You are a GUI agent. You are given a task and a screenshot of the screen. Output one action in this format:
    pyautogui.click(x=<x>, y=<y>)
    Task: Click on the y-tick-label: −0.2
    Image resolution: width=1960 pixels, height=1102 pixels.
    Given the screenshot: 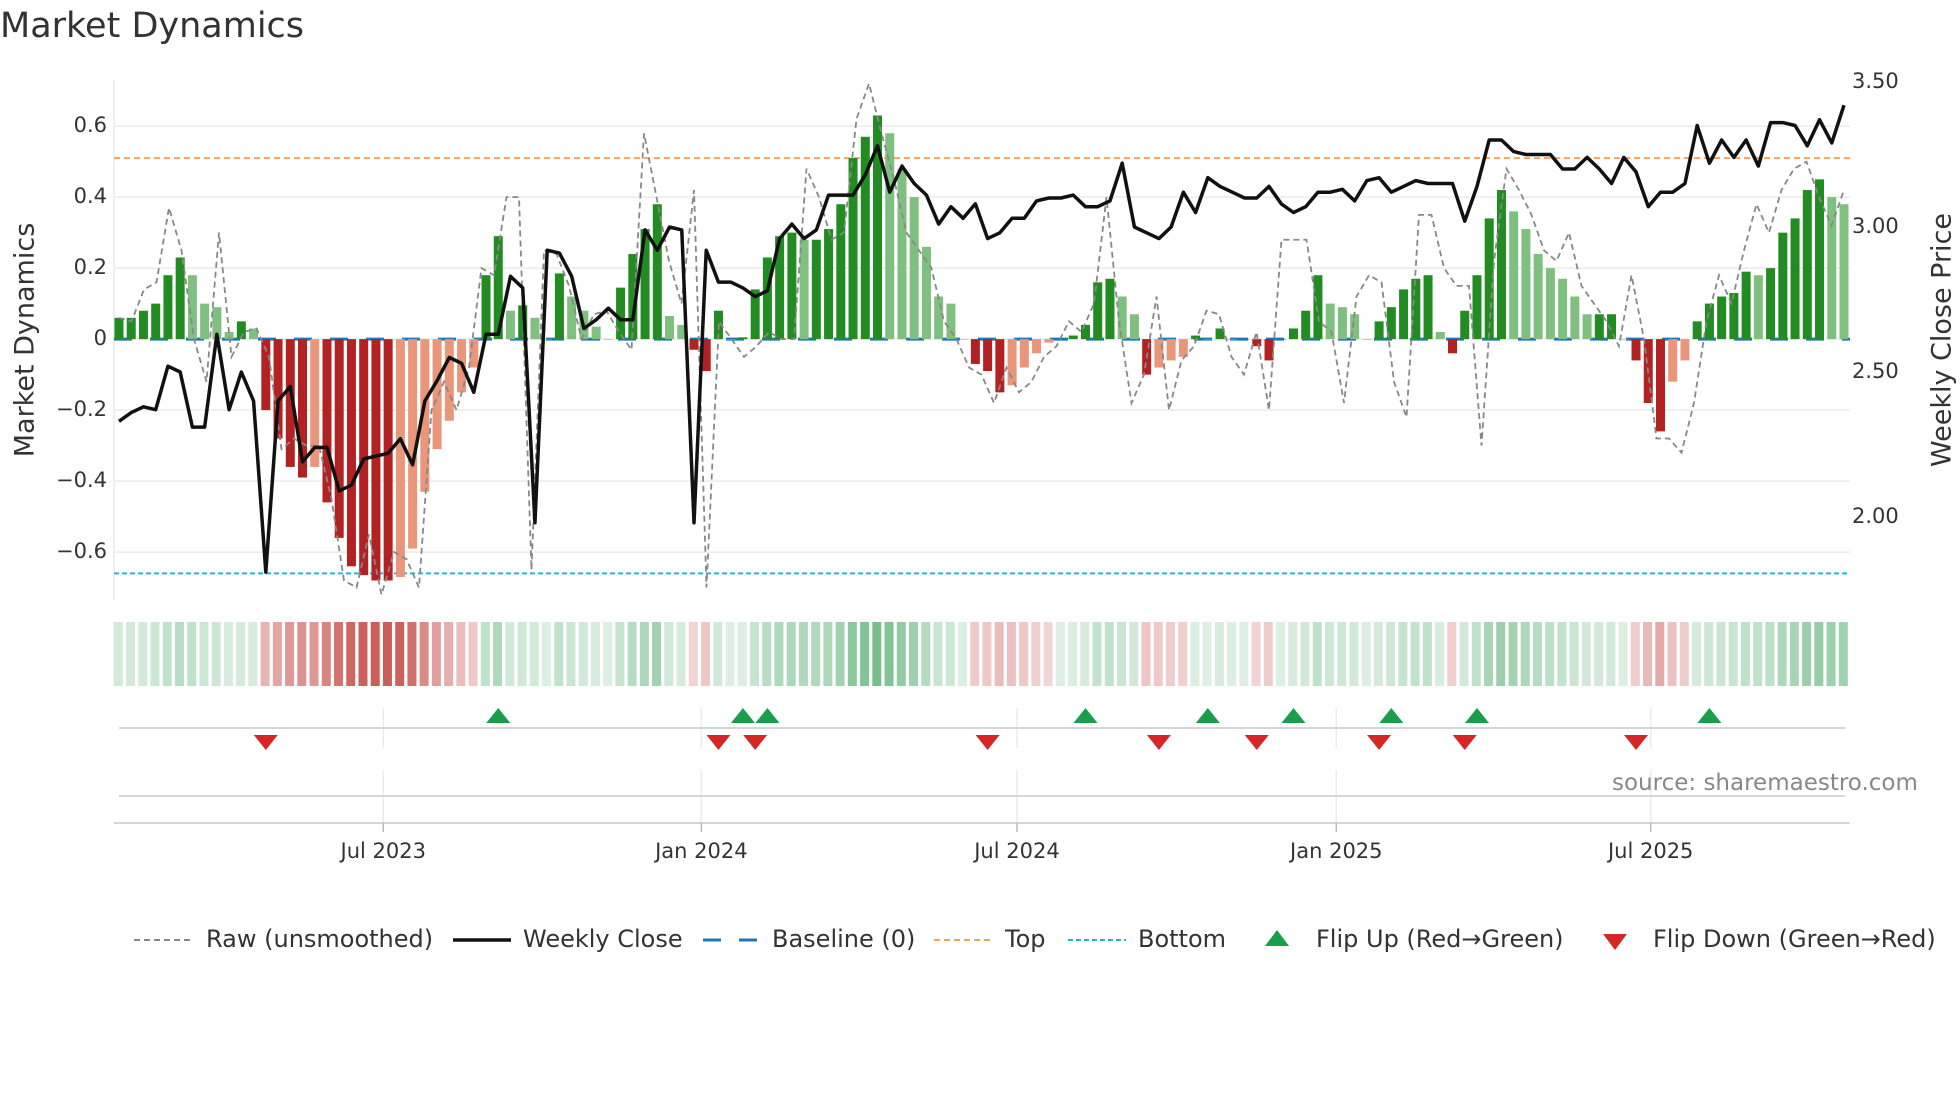 What is the action you would take?
    pyautogui.click(x=81, y=409)
    